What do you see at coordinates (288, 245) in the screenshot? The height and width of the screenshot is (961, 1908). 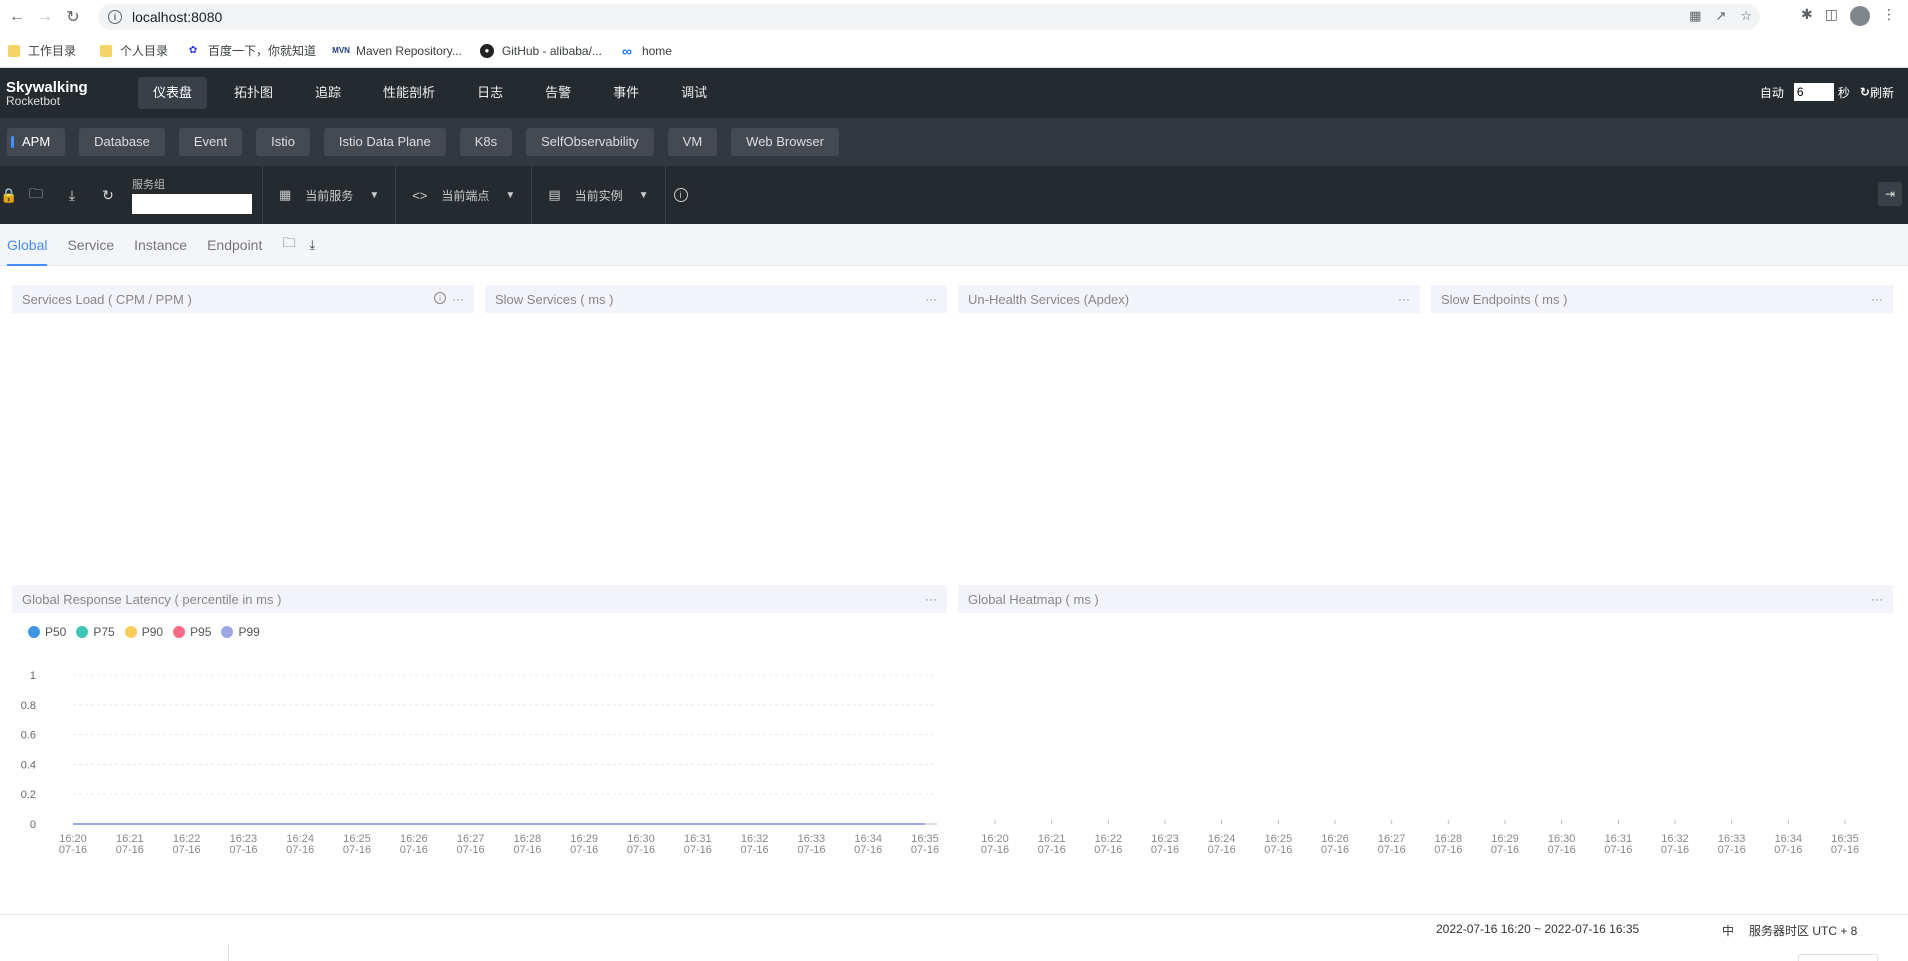 I see `import-folder-icon: 🗀` at bounding box center [288, 245].